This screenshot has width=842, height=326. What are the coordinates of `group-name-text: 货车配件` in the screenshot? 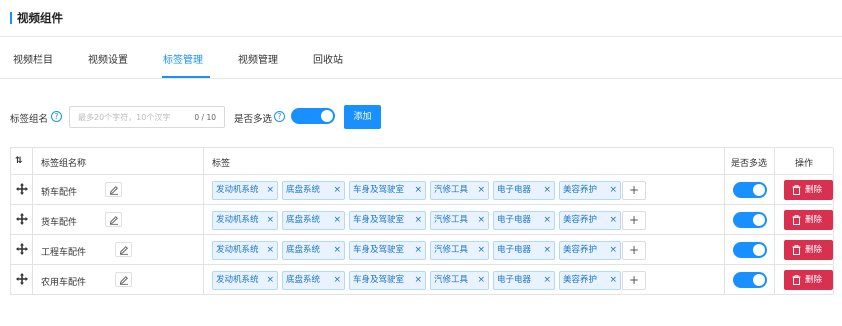 It's located at (59, 223).